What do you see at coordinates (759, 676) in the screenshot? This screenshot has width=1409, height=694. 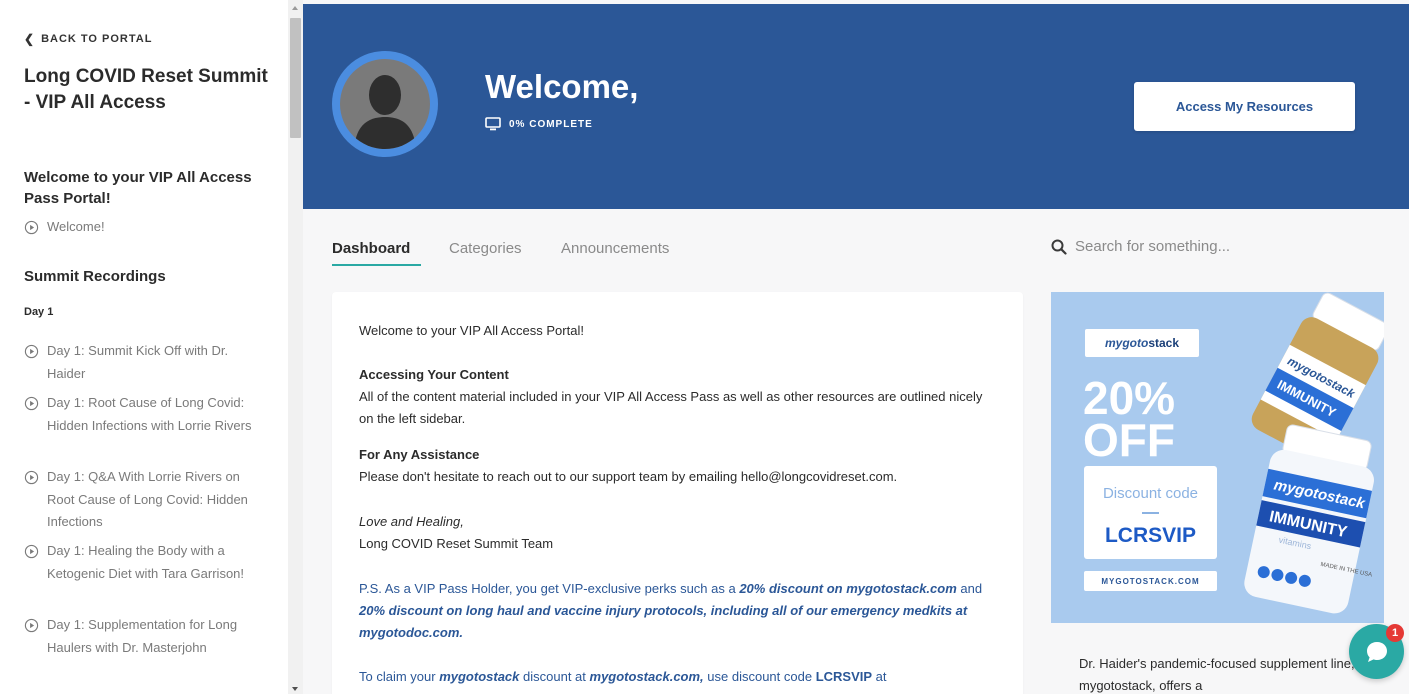 I see `claim-text: use discount code` at bounding box center [759, 676].